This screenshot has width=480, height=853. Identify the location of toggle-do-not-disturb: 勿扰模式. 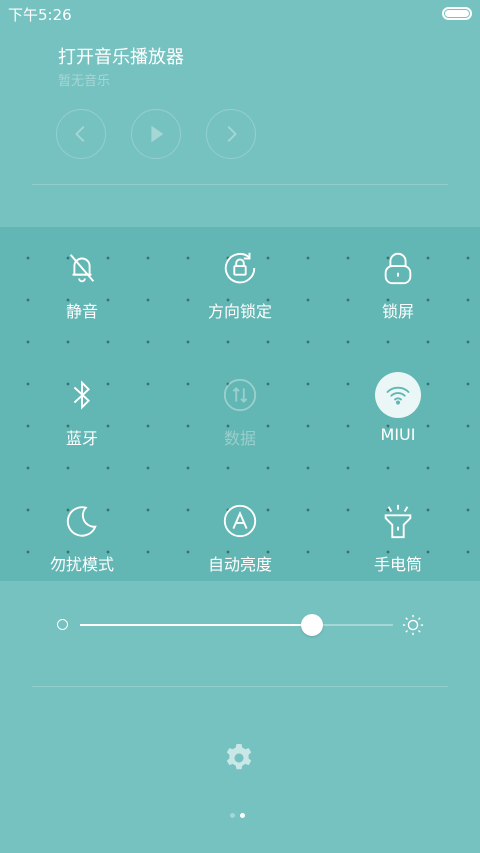
(82, 543).